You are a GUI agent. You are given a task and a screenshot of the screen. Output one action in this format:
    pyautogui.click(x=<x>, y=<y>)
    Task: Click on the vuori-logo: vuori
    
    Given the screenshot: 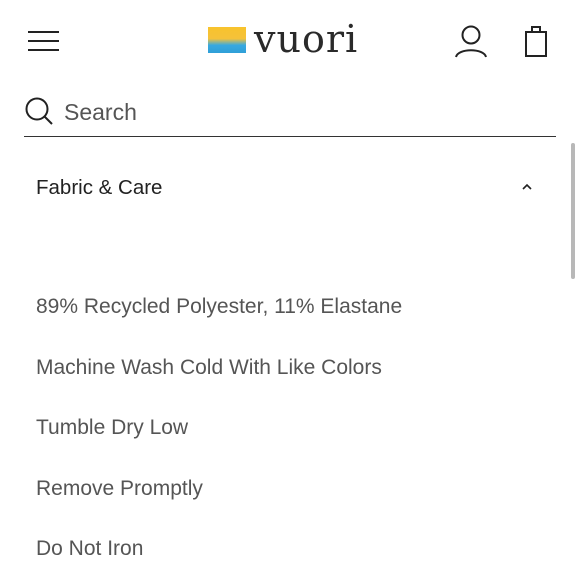 What is the action you would take?
    pyautogui.click(x=283, y=40)
    